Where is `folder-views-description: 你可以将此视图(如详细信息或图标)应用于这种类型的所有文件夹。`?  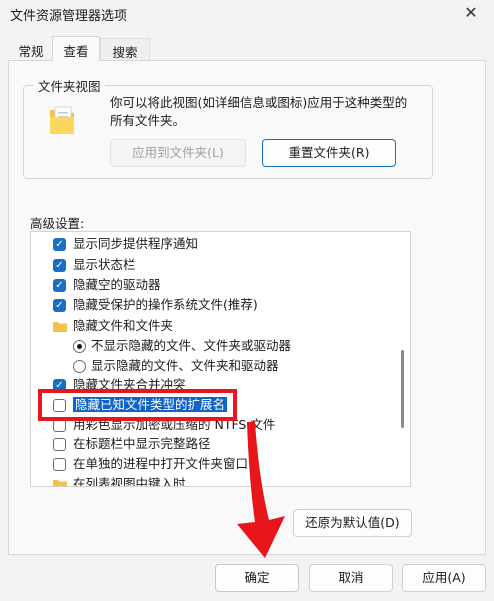 folder-views-description: 你可以将此视图(如详细信息或图标)应用于这种类型的所有文件夹。 is located at coordinates (259, 111).